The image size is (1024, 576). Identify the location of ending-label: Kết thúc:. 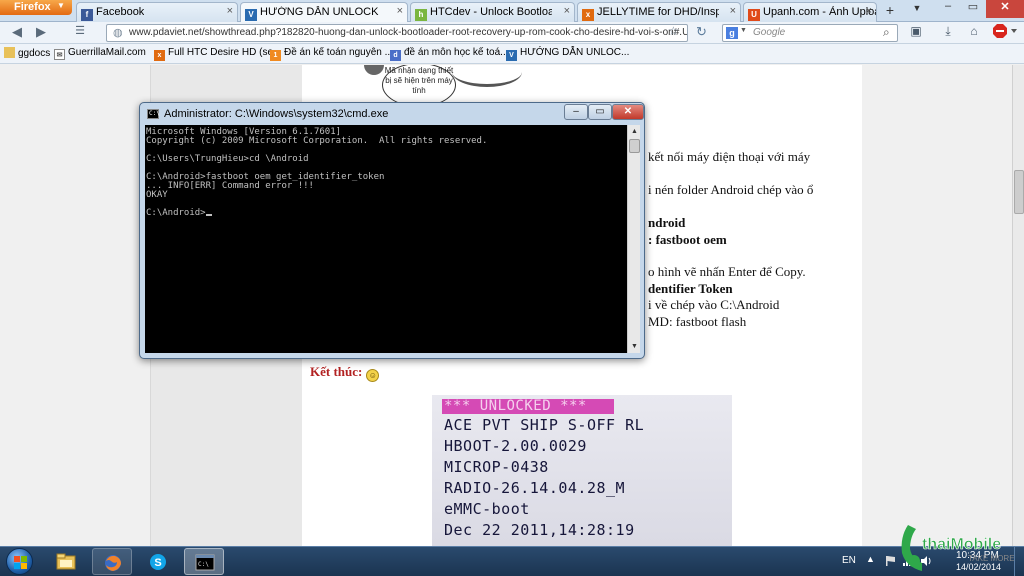
(336, 371).